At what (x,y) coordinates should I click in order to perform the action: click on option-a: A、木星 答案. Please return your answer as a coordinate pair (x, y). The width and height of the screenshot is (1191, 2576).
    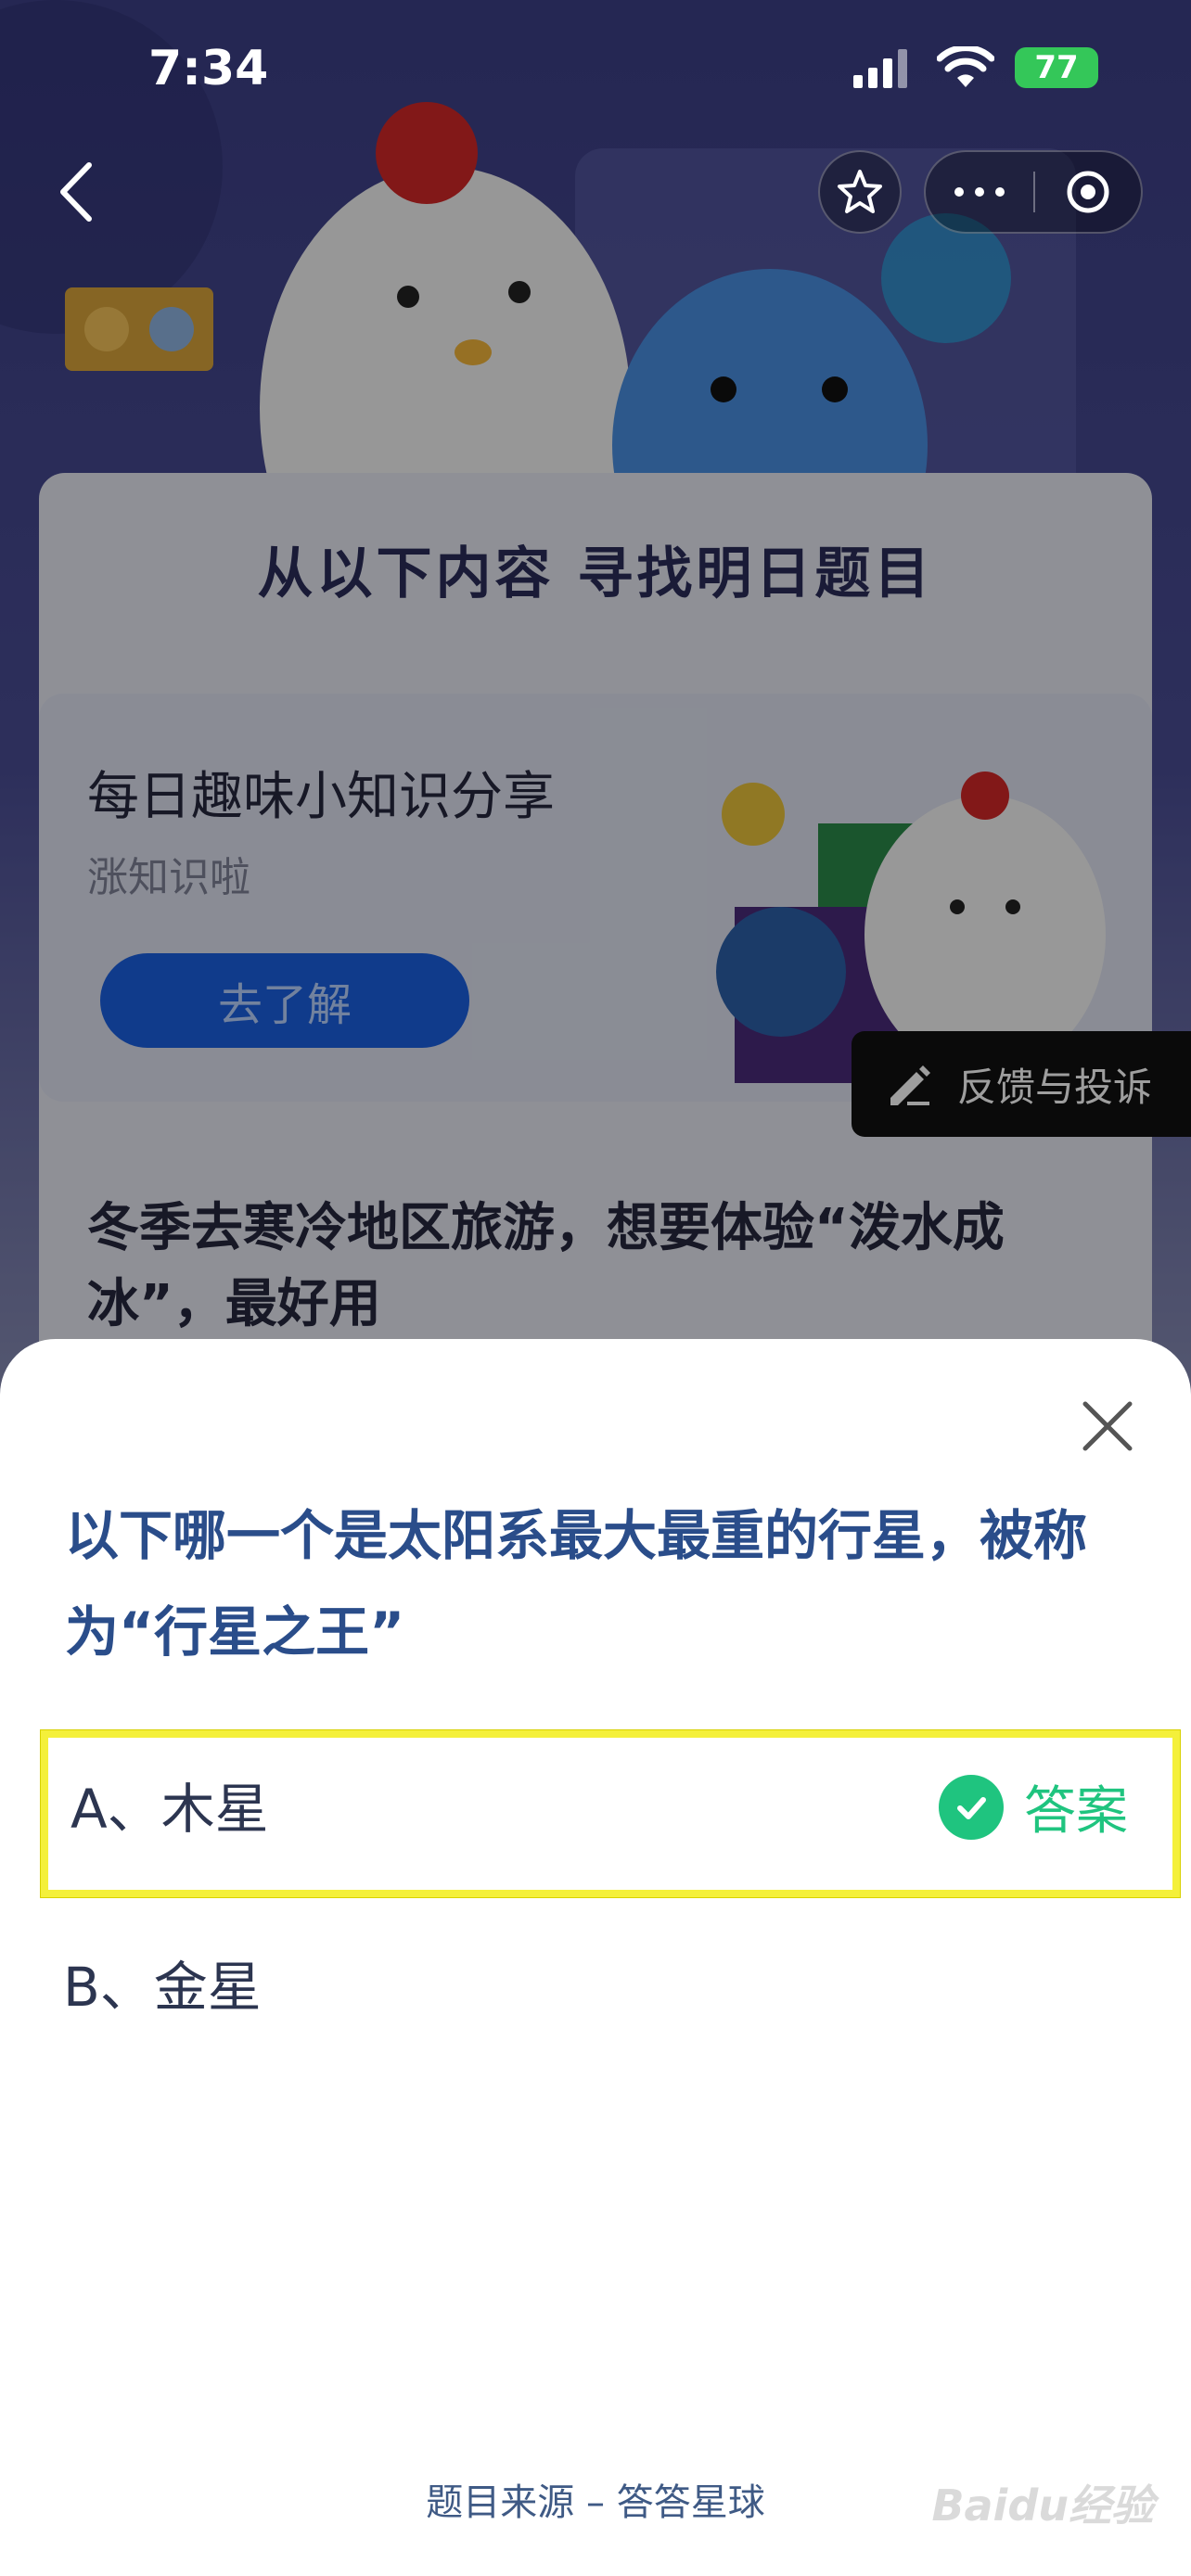
    Looking at the image, I should click on (610, 1813).